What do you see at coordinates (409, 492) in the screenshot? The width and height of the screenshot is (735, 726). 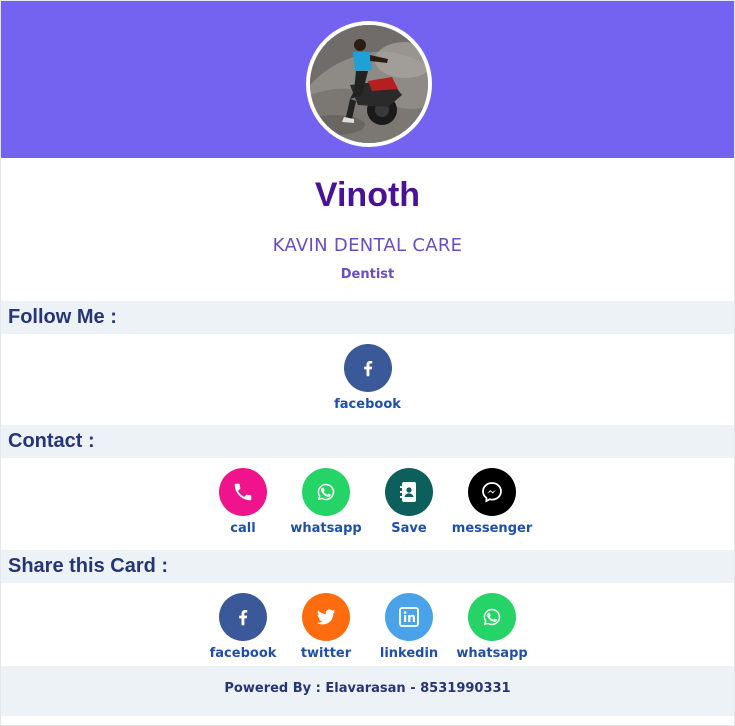 I see `contact-book-icon` at bounding box center [409, 492].